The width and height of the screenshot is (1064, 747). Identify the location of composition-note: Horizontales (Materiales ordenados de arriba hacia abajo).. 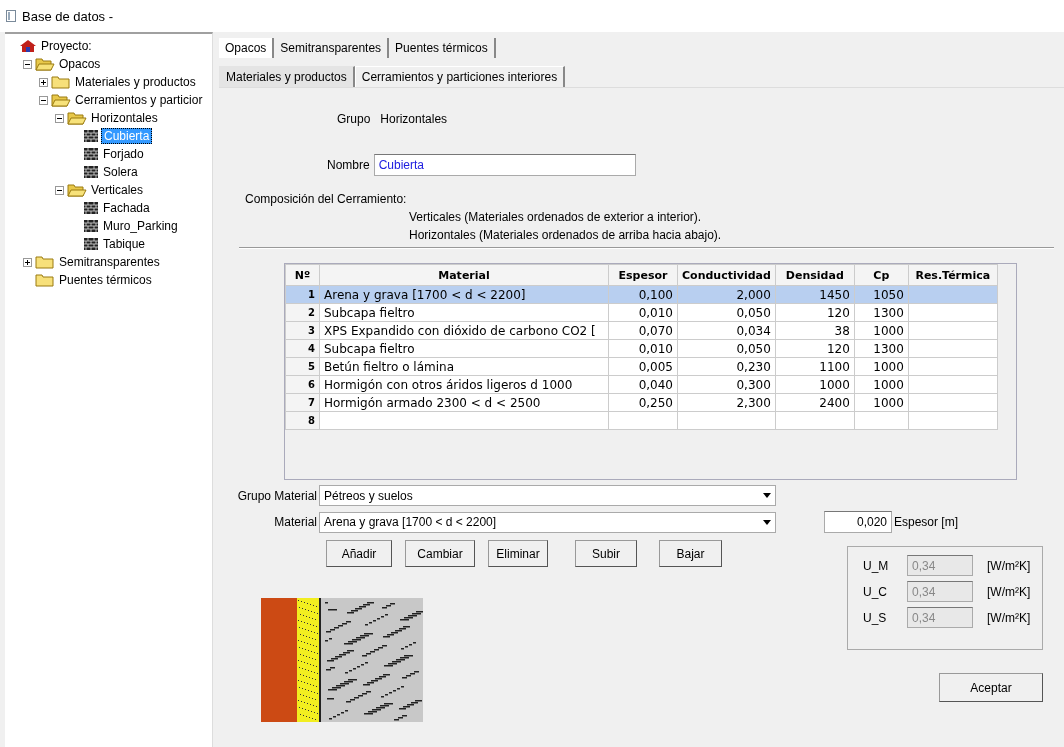
(566, 235).